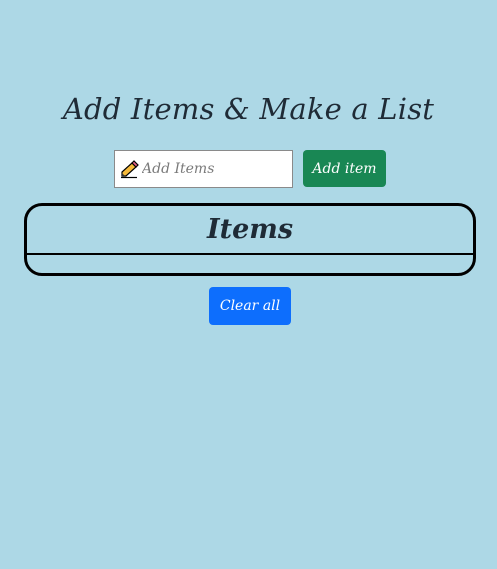 The image size is (497, 569). I want to click on pencil-icon, so click(129, 169).